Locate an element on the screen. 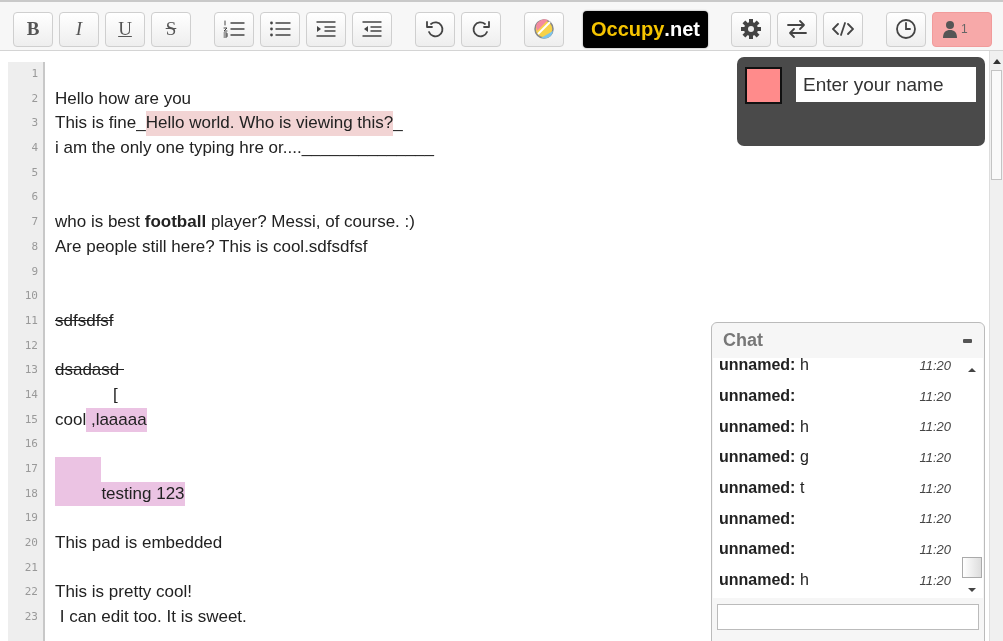 The width and height of the screenshot is (1003, 641). settings-button is located at coordinates (750, 29).